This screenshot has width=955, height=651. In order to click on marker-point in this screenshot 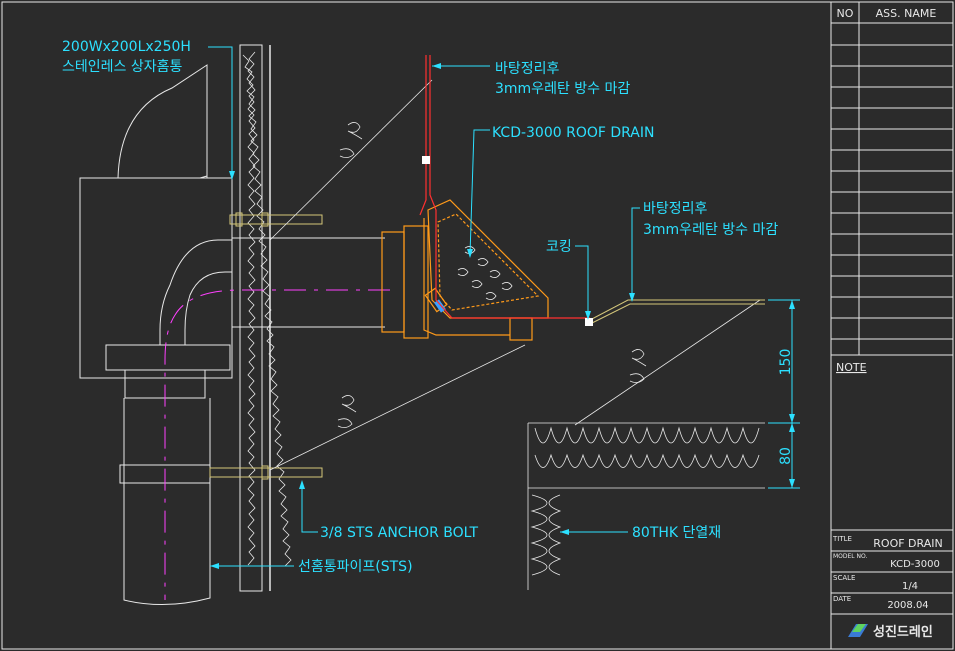, I will do `click(426, 160)`.